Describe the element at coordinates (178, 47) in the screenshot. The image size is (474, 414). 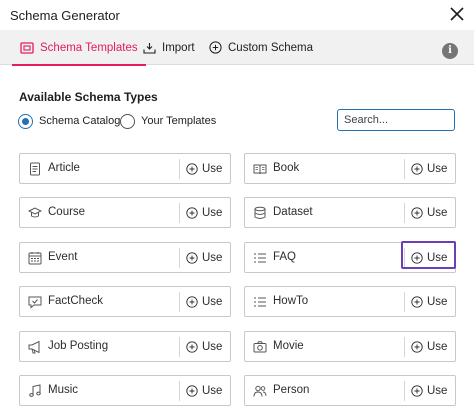
I see `tab-label: Import` at that location.